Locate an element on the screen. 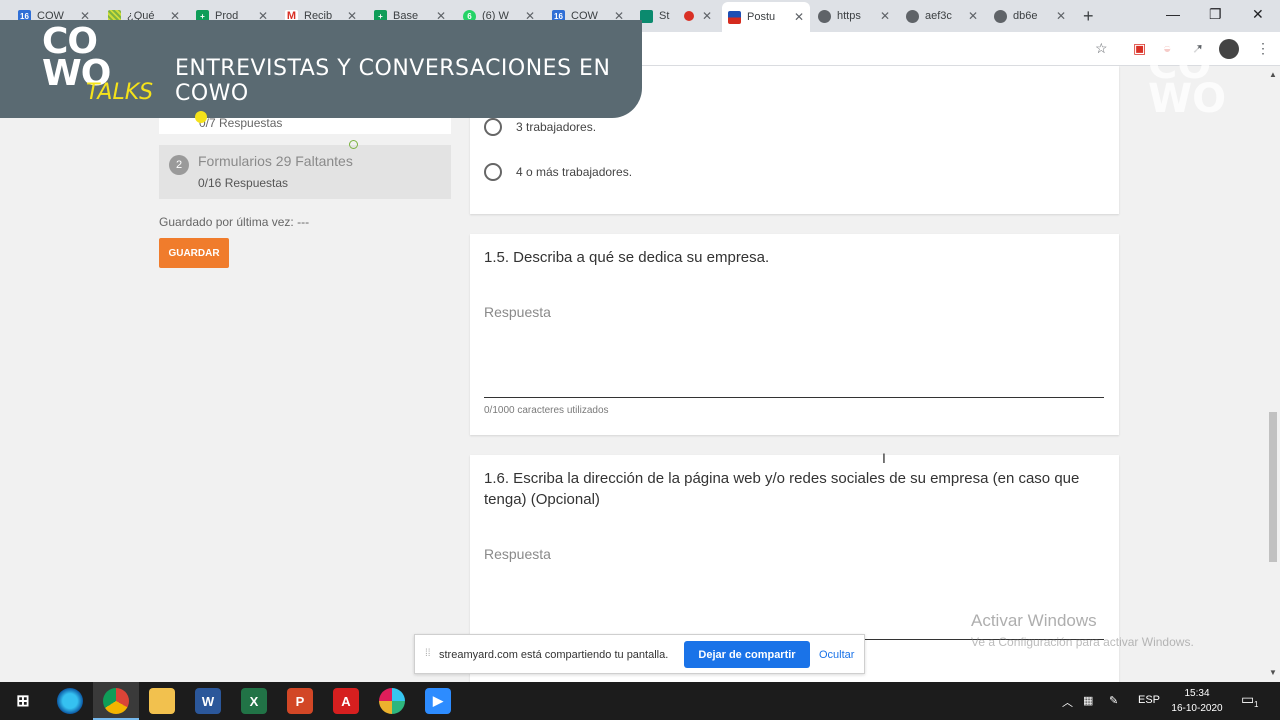 The image size is (1280, 720). last-saved-text: Guardado por última vez: --- is located at coordinates (234, 222).